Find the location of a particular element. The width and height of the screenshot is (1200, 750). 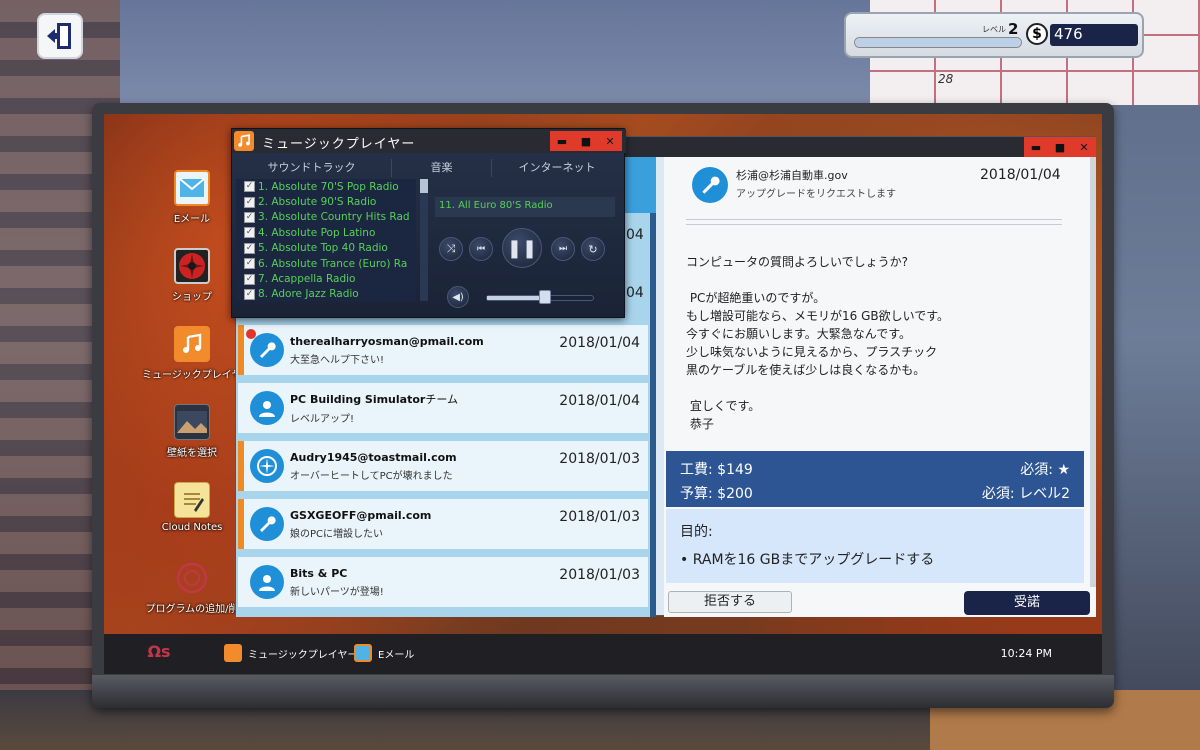

station-item: ✓ 3. Absolute Country Hits Rad is located at coordinates (326, 217).